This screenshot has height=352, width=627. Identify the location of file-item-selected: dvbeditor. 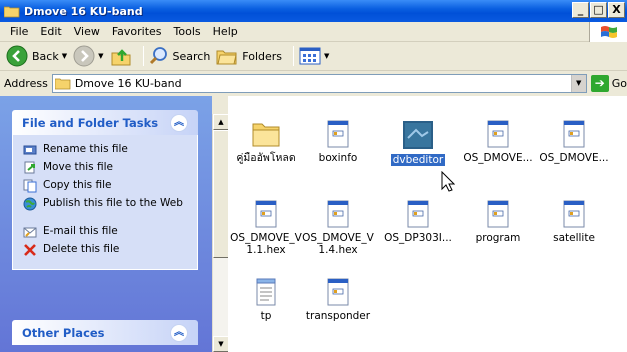
(418, 143).